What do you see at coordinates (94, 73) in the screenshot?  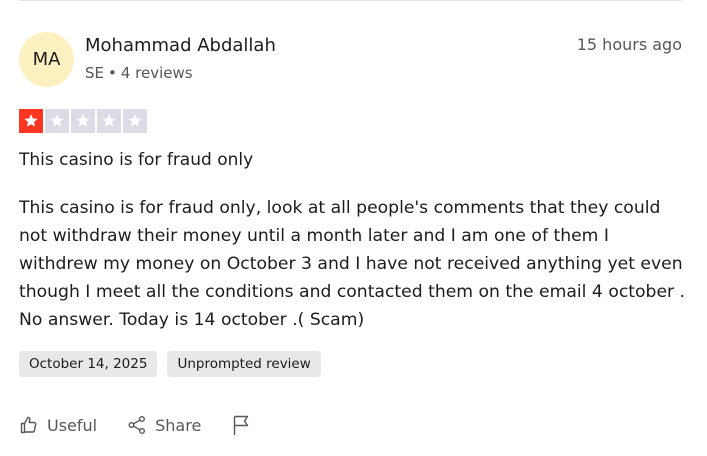 I see `author-country: SE` at bounding box center [94, 73].